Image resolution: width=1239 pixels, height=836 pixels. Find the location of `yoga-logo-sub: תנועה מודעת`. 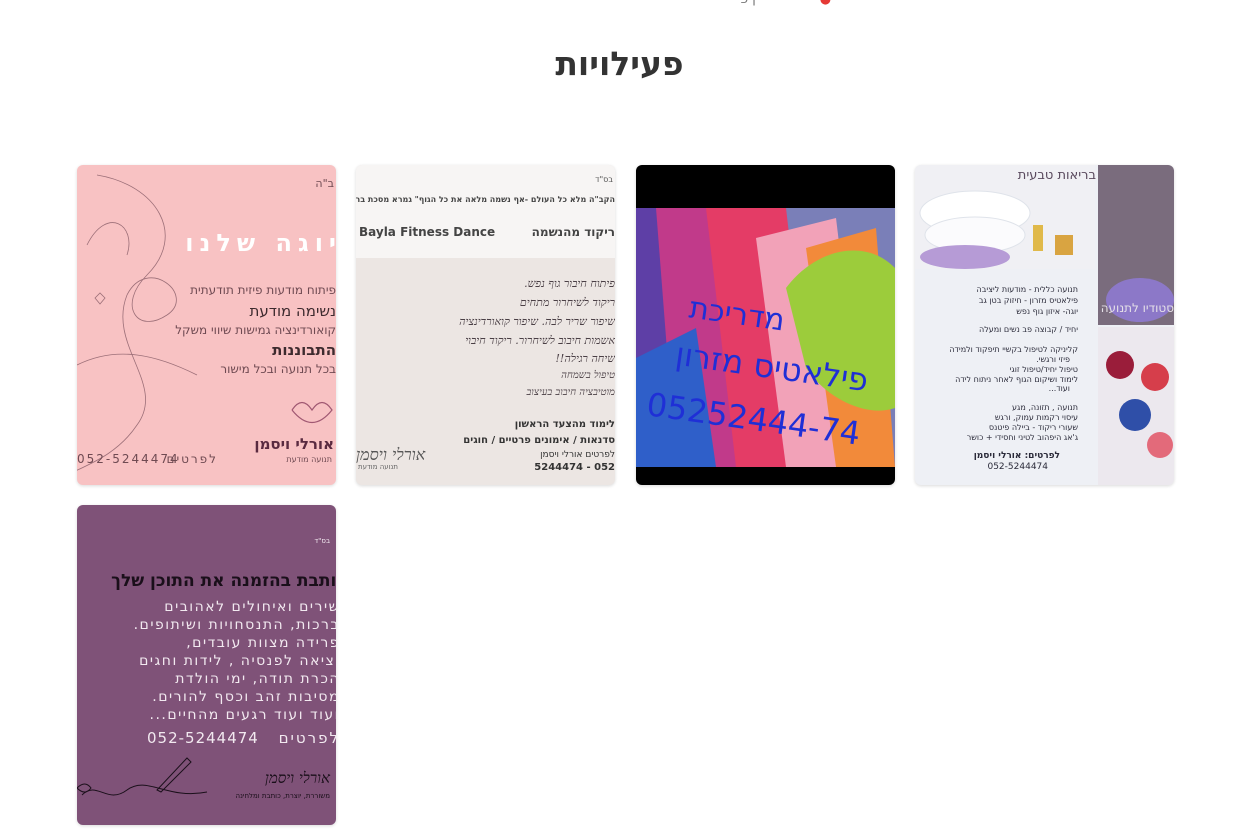

yoga-logo-sub: תנועה מודעת is located at coordinates (309, 459).